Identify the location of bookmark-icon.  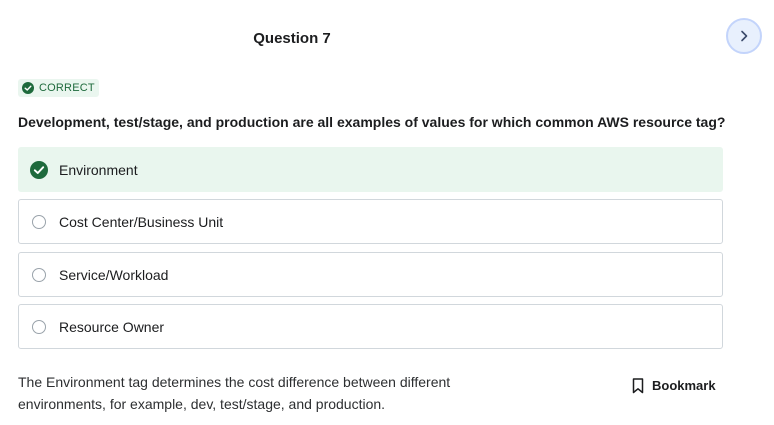
(638, 386).